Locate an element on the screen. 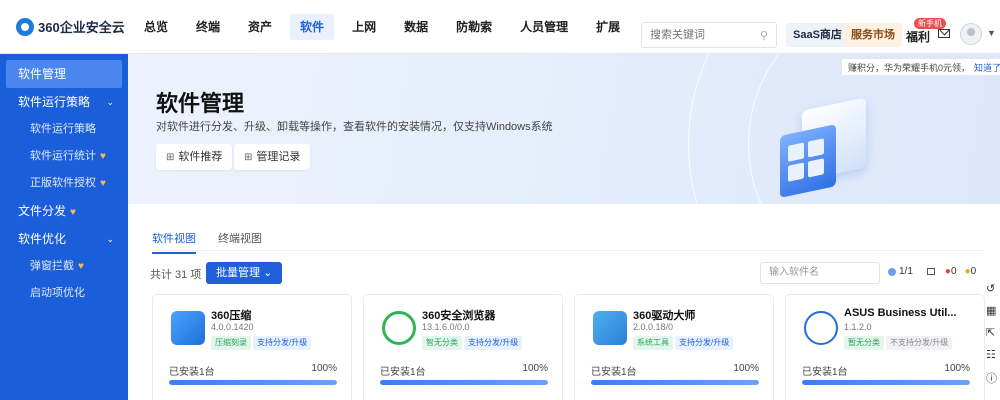 Image resolution: width=1000 pixels, height=400 pixels. promo-tip: 赚积分，华为荣耀手机0元领， 知道了 is located at coordinates (920, 67).